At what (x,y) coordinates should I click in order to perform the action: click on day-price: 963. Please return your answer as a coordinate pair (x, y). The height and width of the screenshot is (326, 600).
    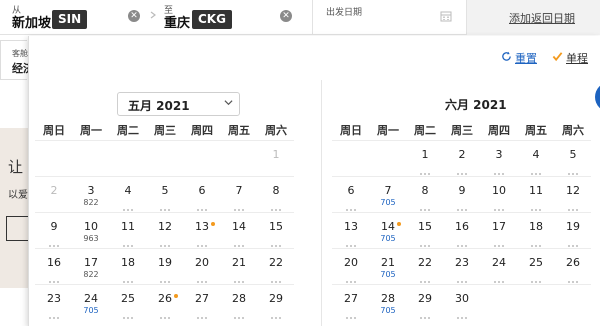
    Looking at the image, I should click on (91, 238).